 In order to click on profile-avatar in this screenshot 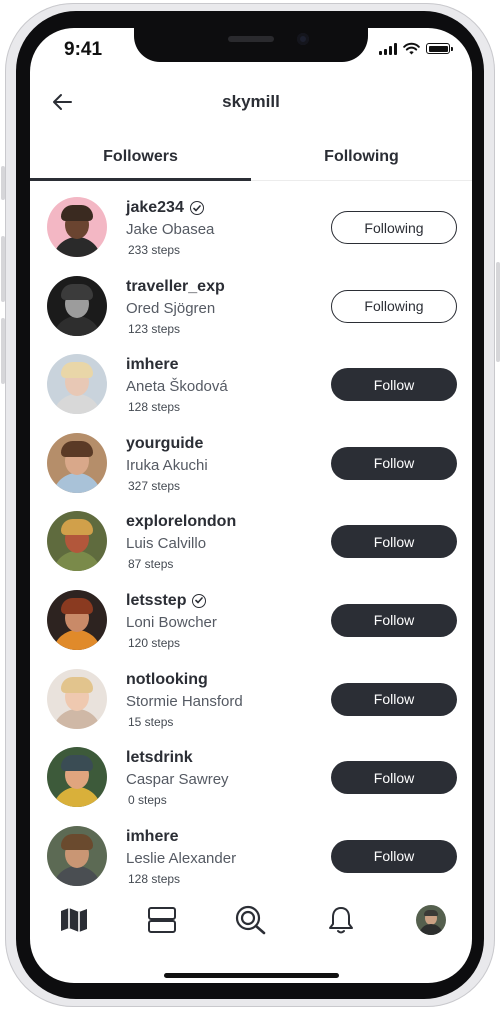, I will do `click(431, 920)`.